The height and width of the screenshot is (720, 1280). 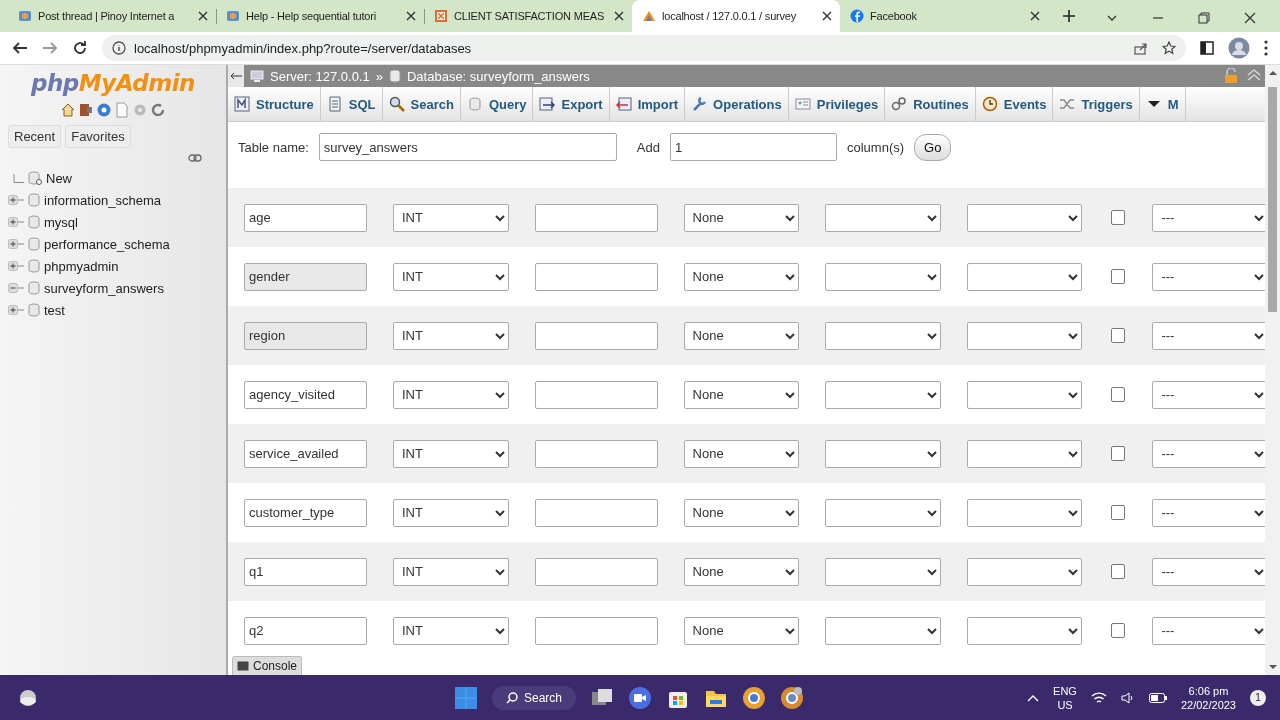 What do you see at coordinates (305, 512) in the screenshot?
I see `column-name-field: customer_type` at bounding box center [305, 512].